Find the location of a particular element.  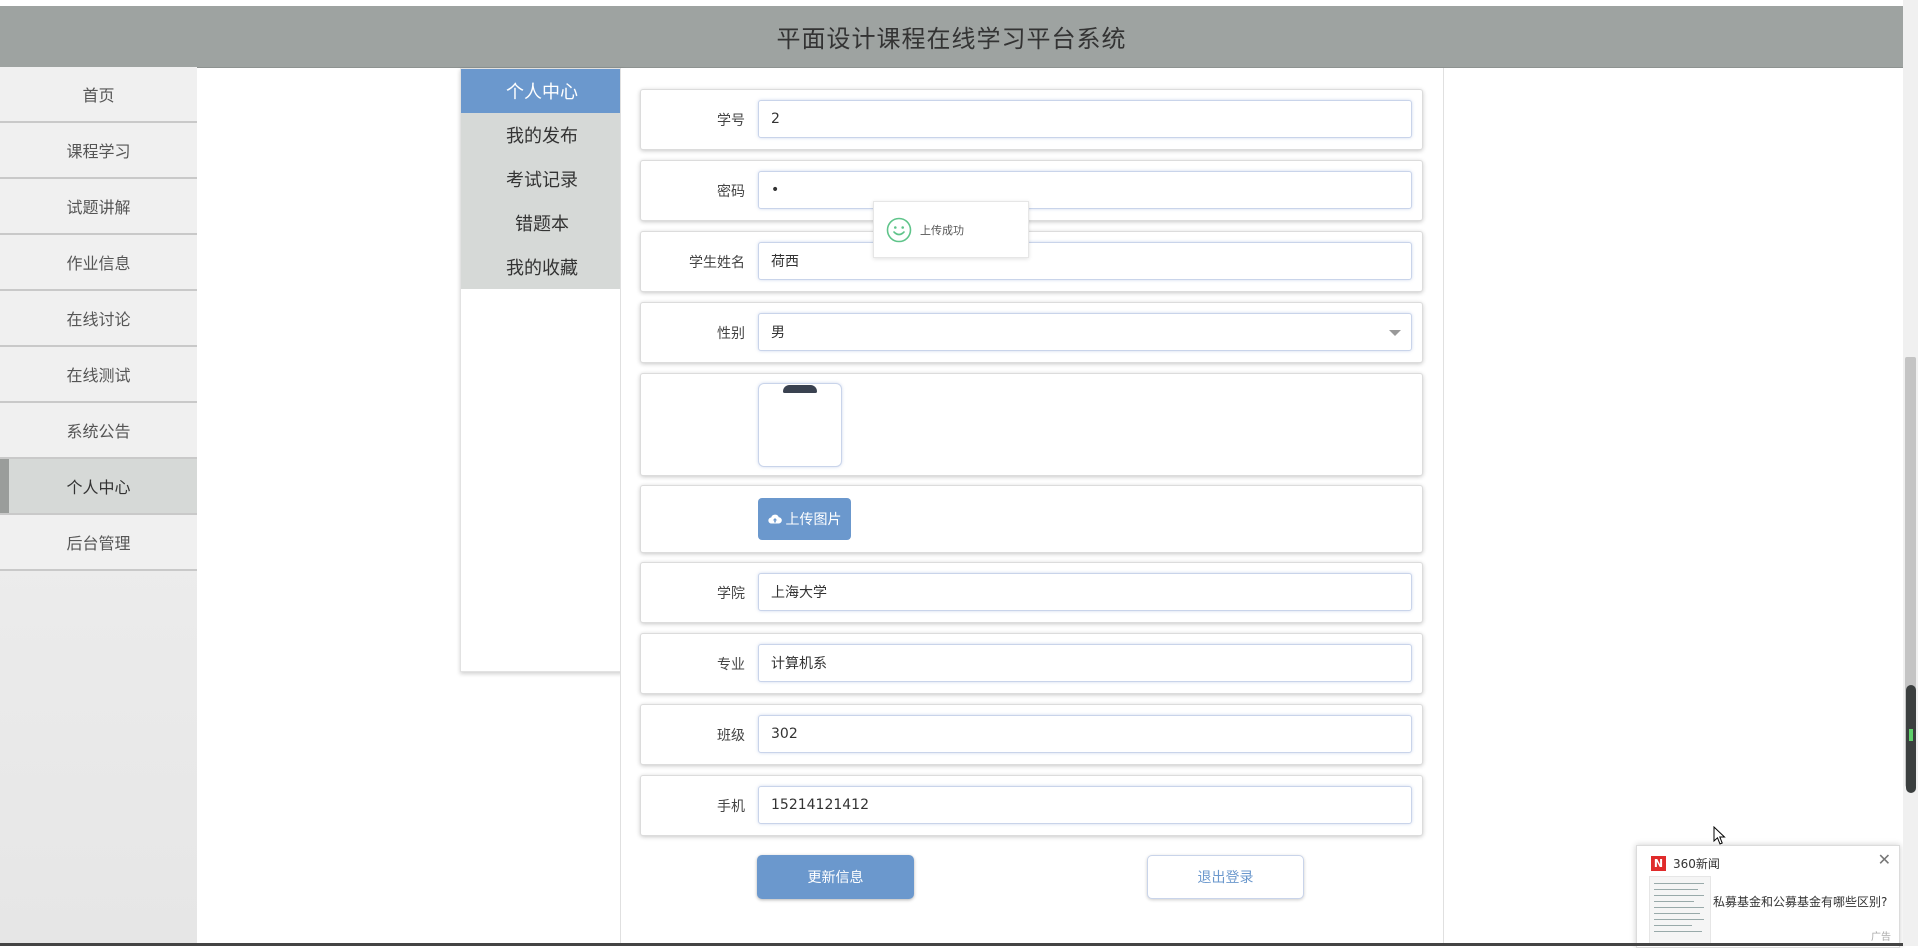

sidebar-item-label: 课程学习 is located at coordinates (98, 151).